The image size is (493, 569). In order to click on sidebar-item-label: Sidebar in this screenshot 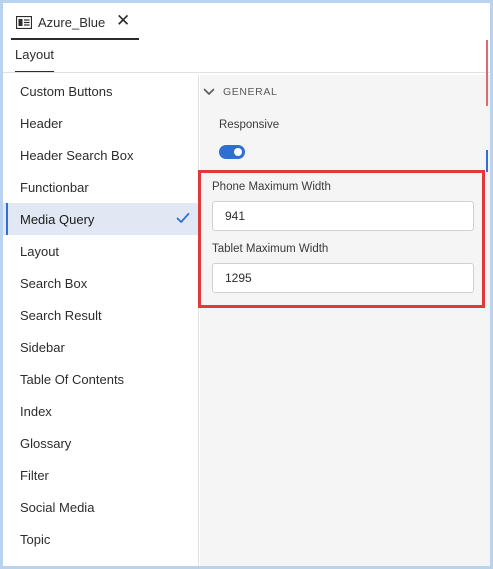, I will do `click(42, 347)`.